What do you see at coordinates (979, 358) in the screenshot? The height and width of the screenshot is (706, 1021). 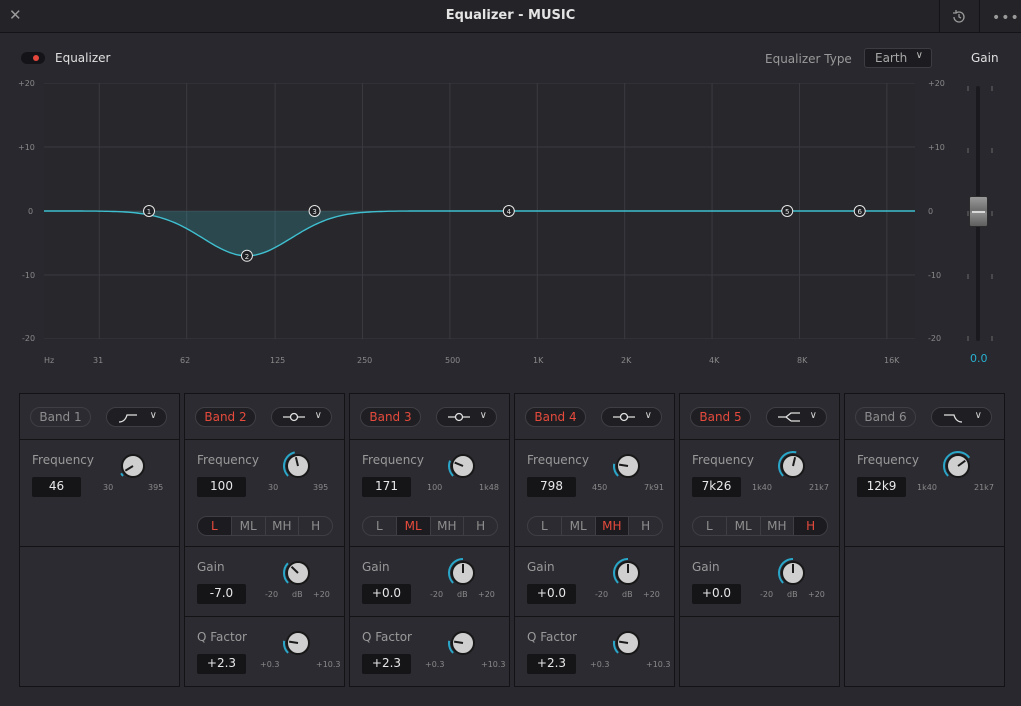 I see `gain-value: 0.0` at bounding box center [979, 358].